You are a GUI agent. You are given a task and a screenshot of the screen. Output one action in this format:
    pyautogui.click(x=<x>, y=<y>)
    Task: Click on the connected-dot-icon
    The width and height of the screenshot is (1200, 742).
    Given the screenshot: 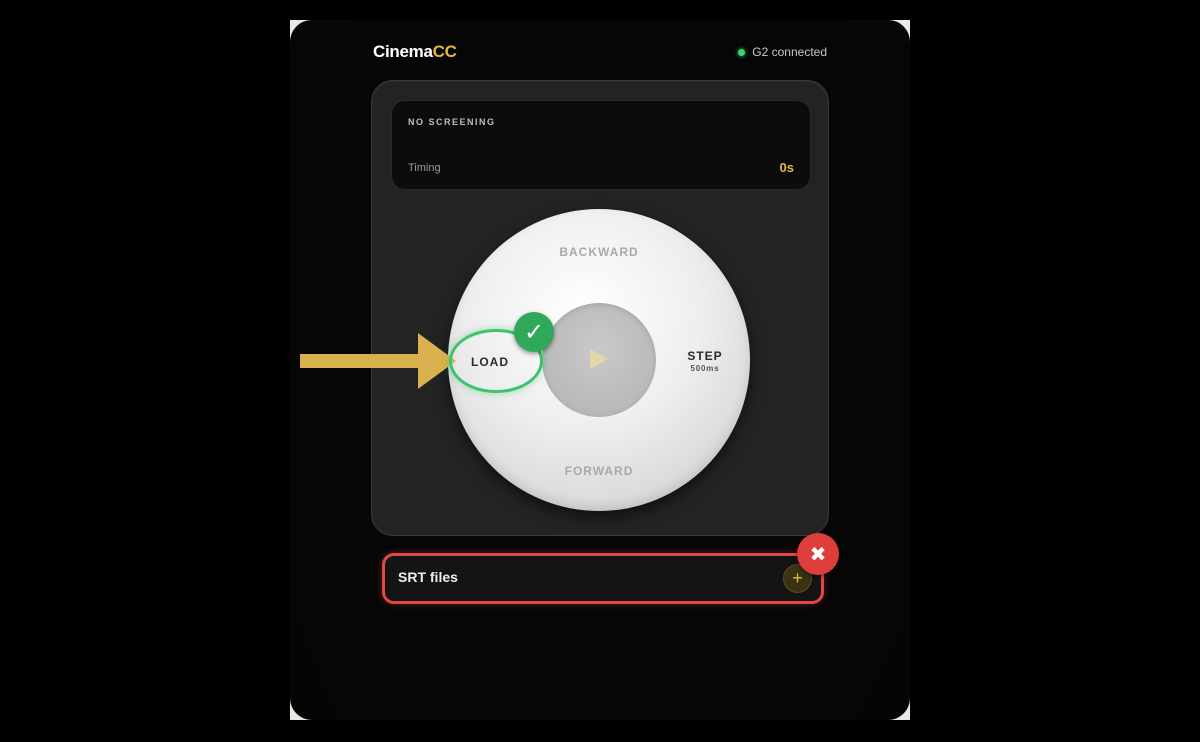 What is the action you would take?
    pyautogui.click(x=742, y=52)
    